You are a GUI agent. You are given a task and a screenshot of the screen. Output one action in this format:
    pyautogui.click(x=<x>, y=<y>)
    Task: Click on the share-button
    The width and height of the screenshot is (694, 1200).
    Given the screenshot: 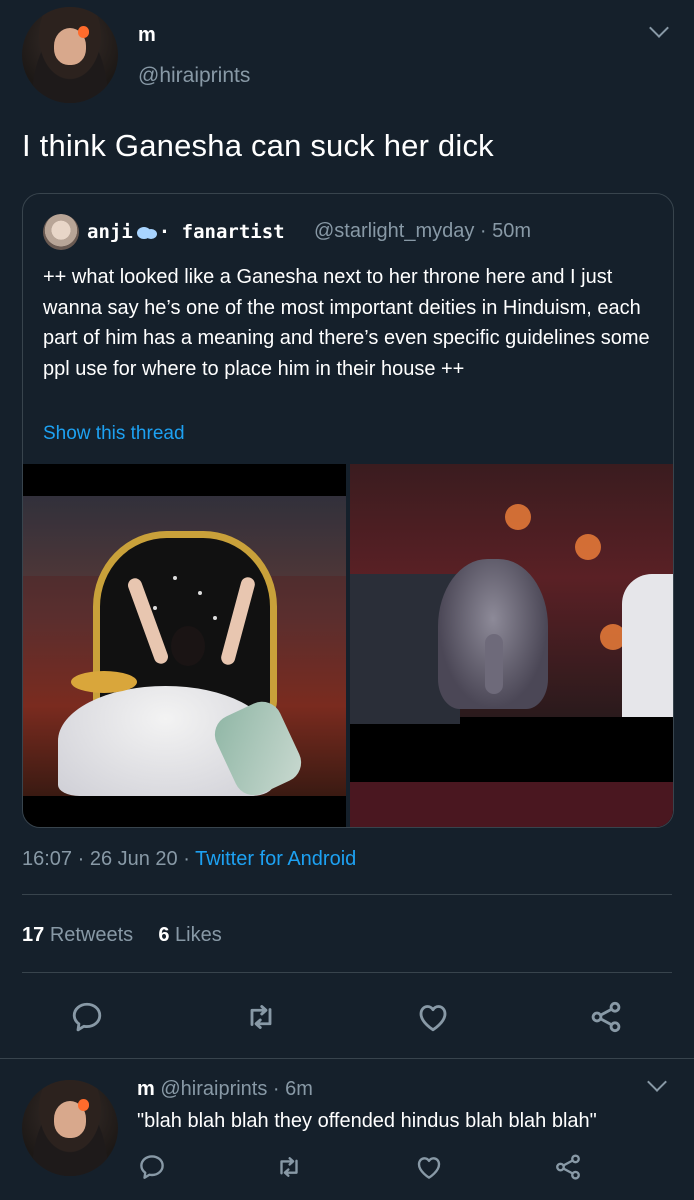 What is the action you would take?
    pyautogui.click(x=606, y=1017)
    